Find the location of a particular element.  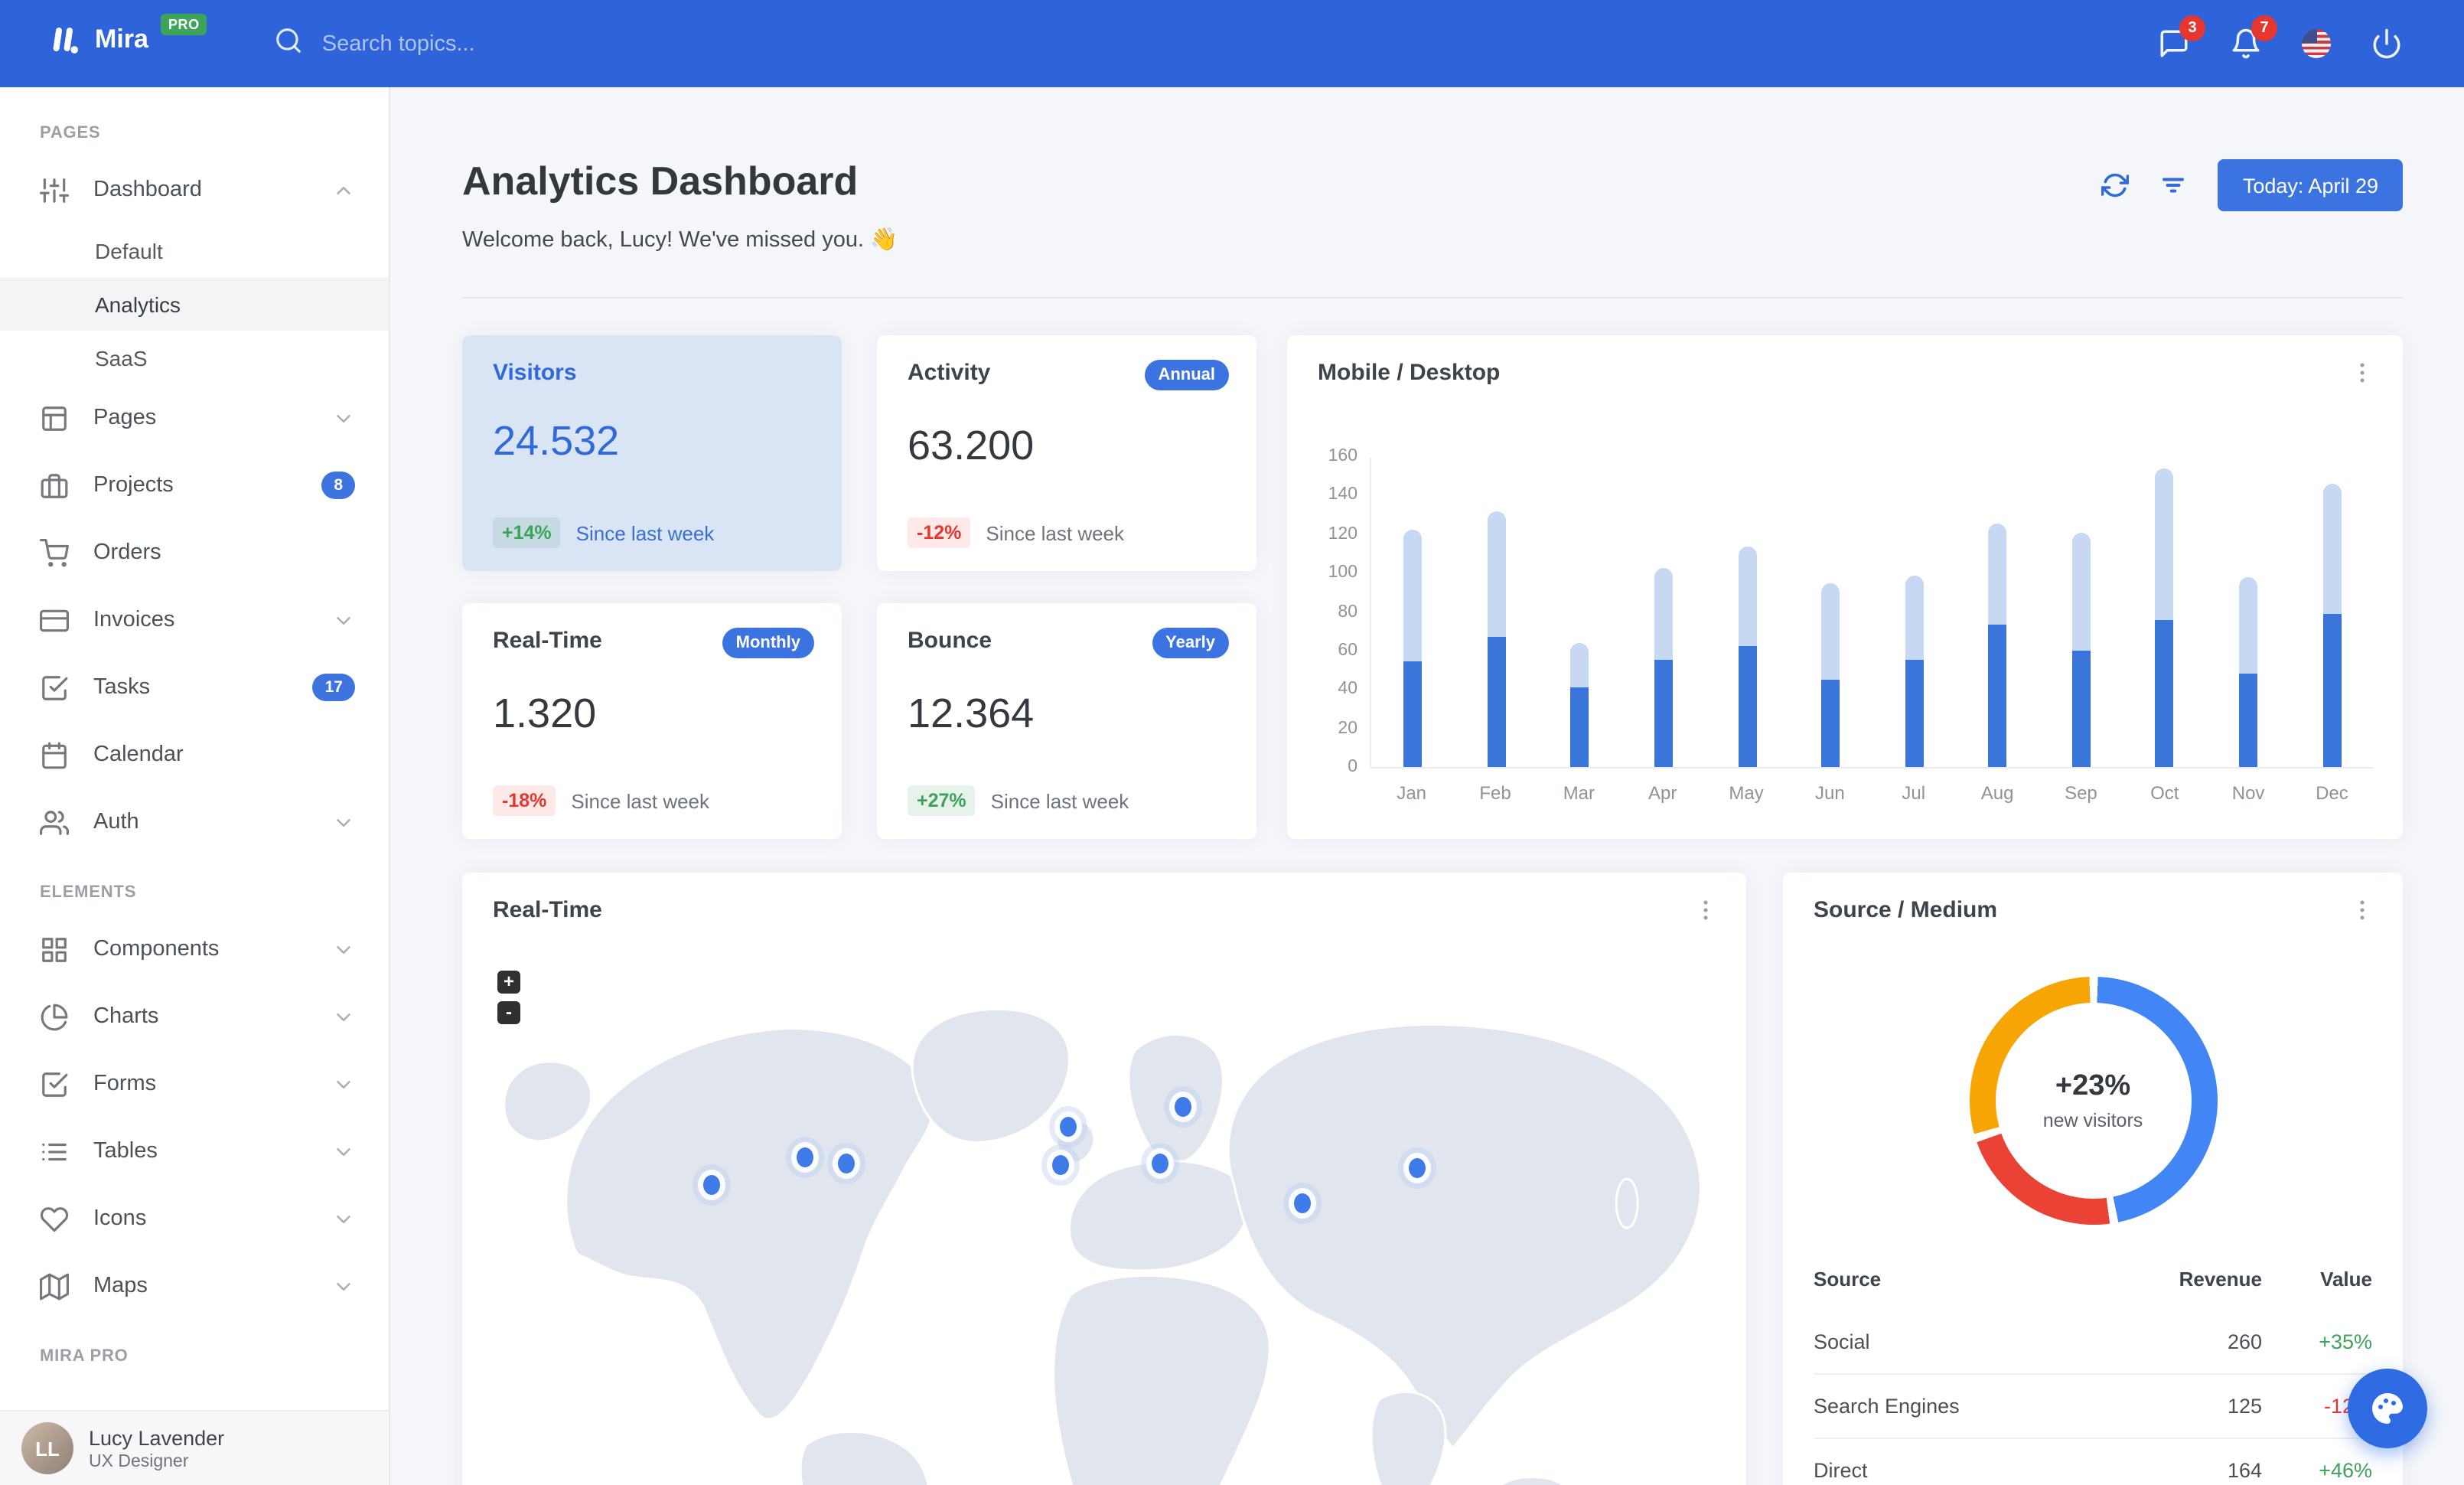

donut-center-value: +23% is located at coordinates (2093, 1086).